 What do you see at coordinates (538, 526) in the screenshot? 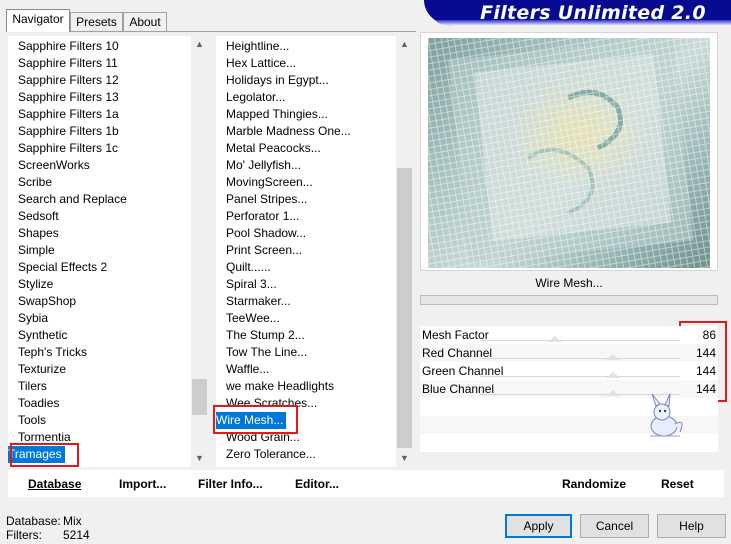
I see `apply-button: Apply` at bounding box center [538, 526].